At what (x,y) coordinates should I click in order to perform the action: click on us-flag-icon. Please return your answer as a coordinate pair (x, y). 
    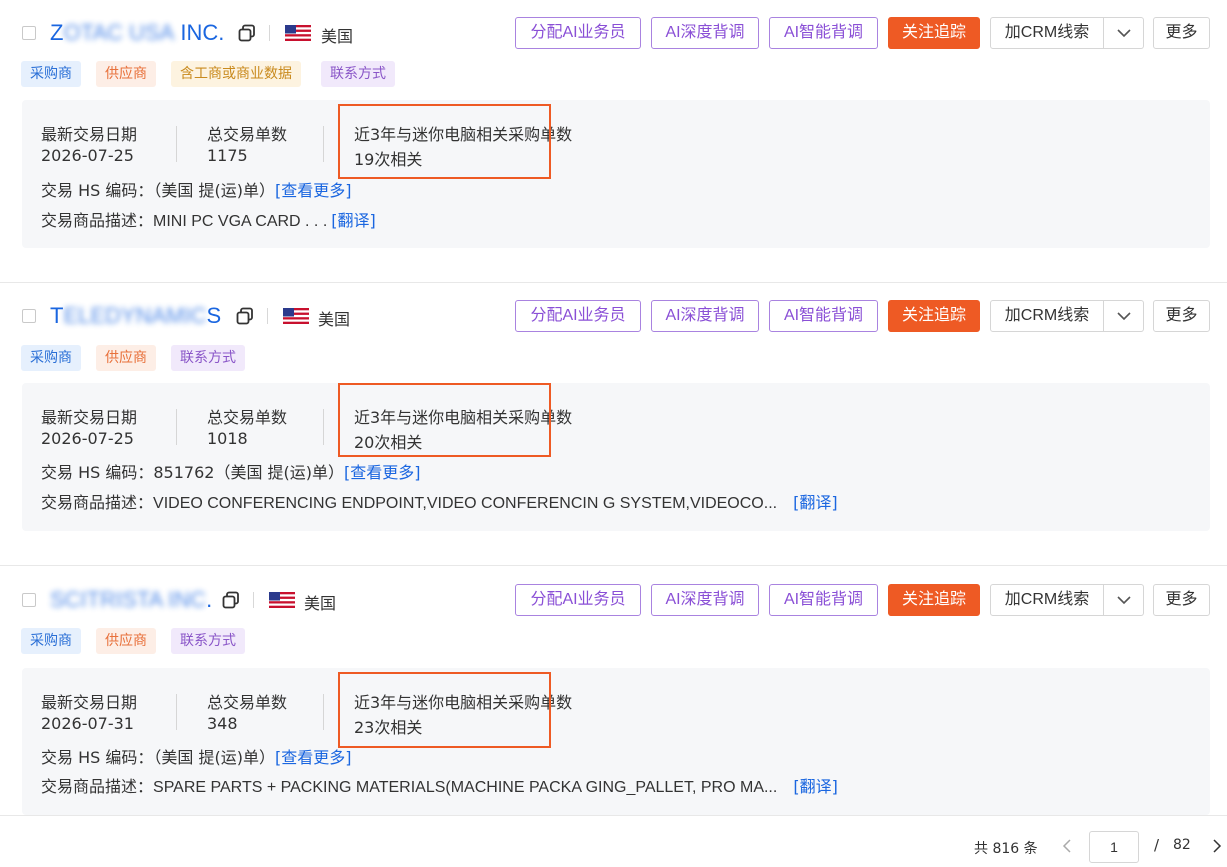
    Looking at the image, I should click on (298, 33).